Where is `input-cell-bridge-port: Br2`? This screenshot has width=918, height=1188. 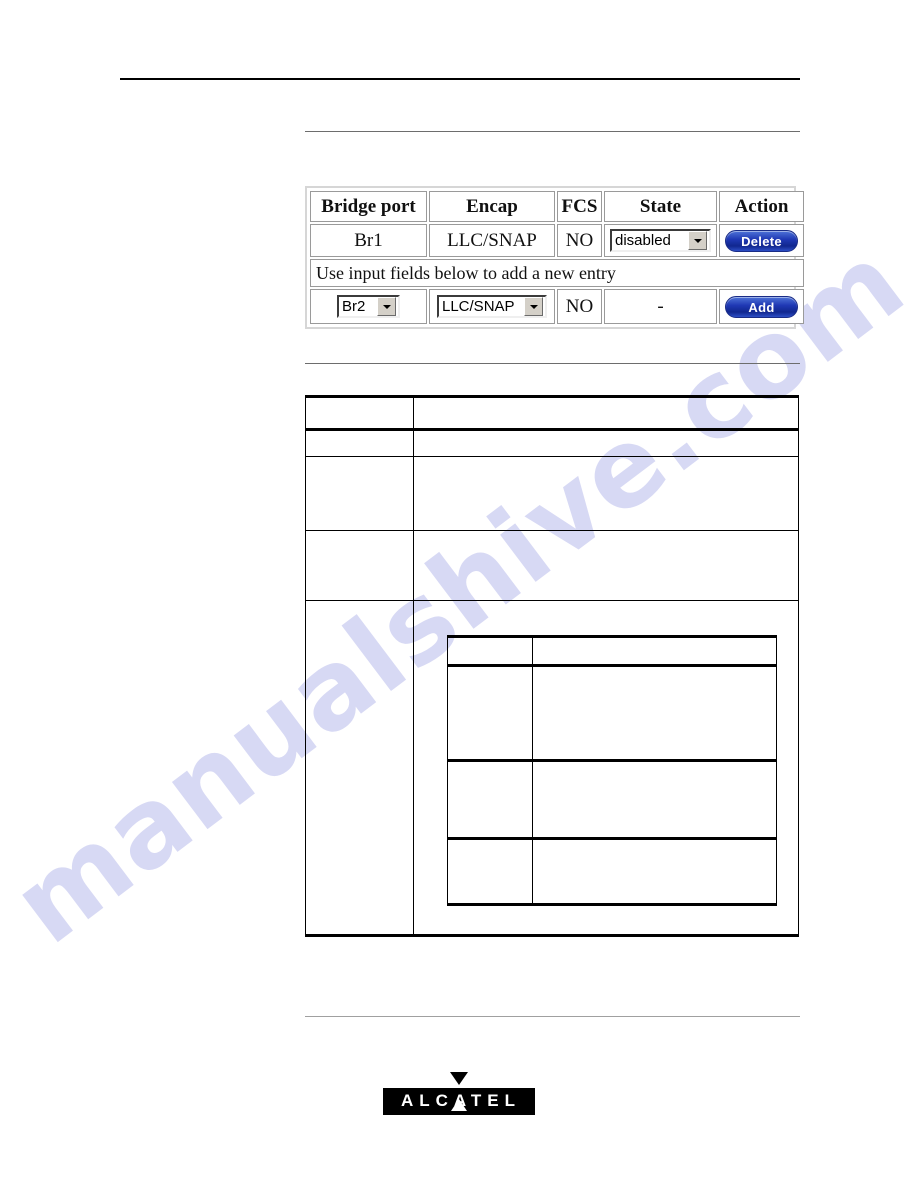
input-cell-bridge-port: Br2 is located at coordinates (368, 306).